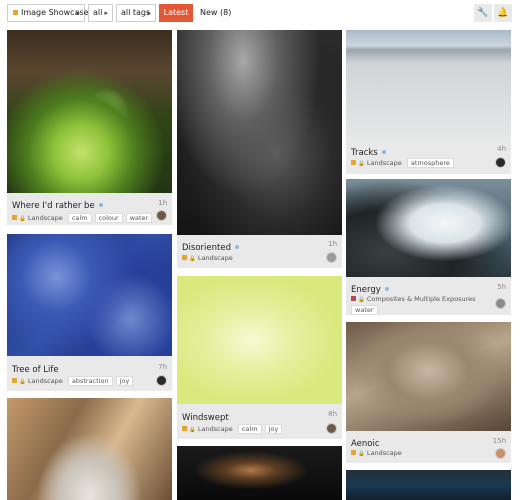 The width and height of the screenshot is (527, 500). I want to click on topic-title-text: Aenoic, so click(365, 444).